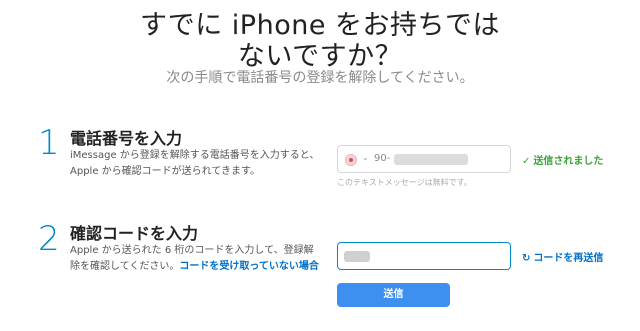 Image resolution: width=640 pixels, height=331 pixels. What do you see at coordinates (526, 161) in the screenshot?
I see `check-icon: ✓` at bounding box center [526, 161].